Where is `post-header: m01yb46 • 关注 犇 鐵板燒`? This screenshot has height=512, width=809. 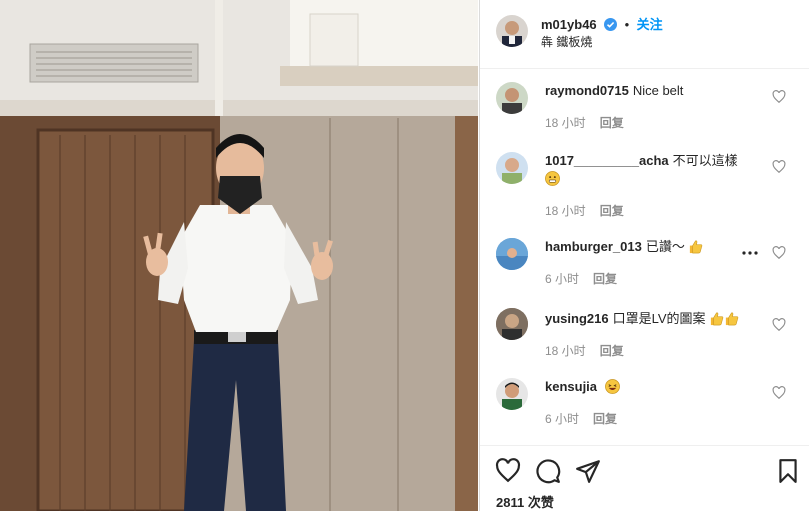
post-header: m01yb46 • 关注 犇 鐵板燒 is located at coordinates (644, 34).